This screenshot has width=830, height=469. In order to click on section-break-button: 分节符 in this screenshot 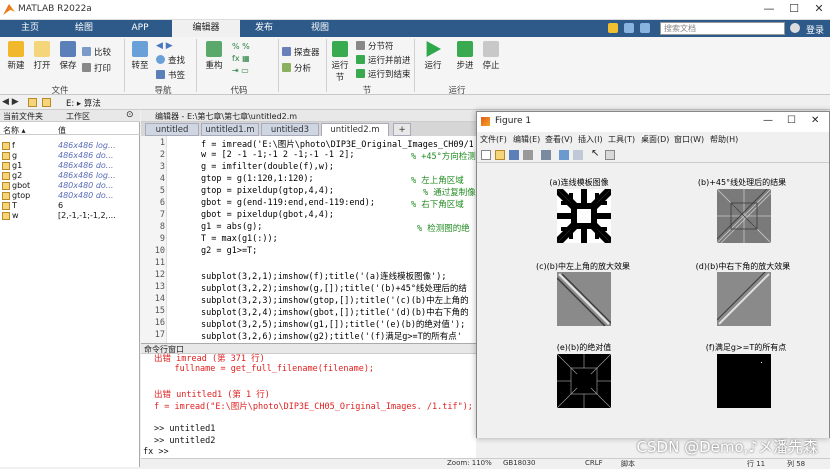, I will do `click(375, 47)`.